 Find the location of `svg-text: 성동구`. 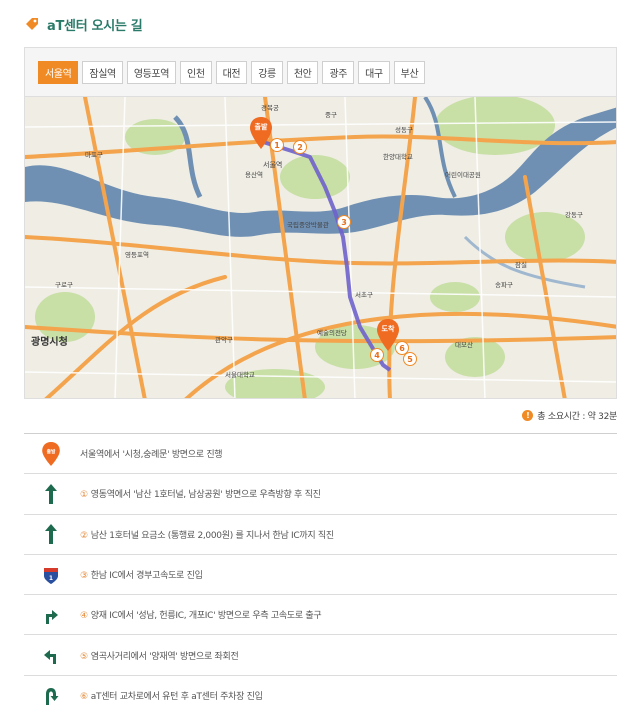

svg-text: 성동구 is located at coordinates (404, 129).